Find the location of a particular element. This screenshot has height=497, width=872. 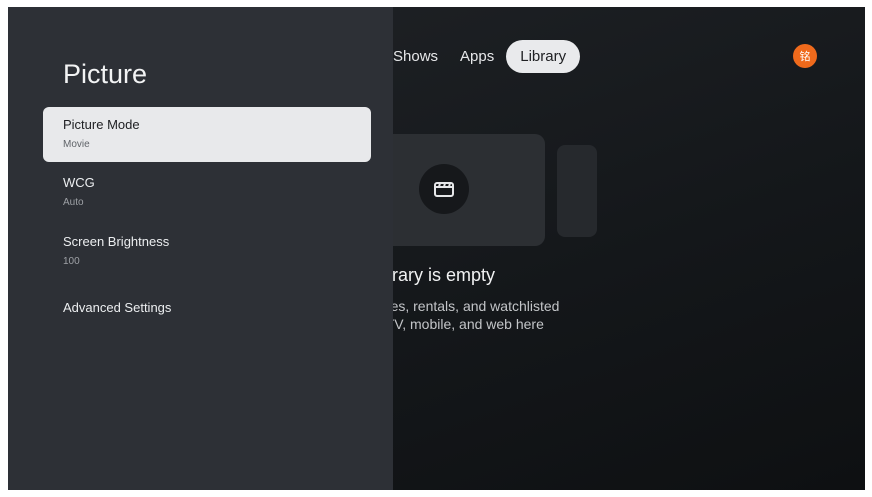

menu-item-value: Movie is located at coordinates (76, 144).